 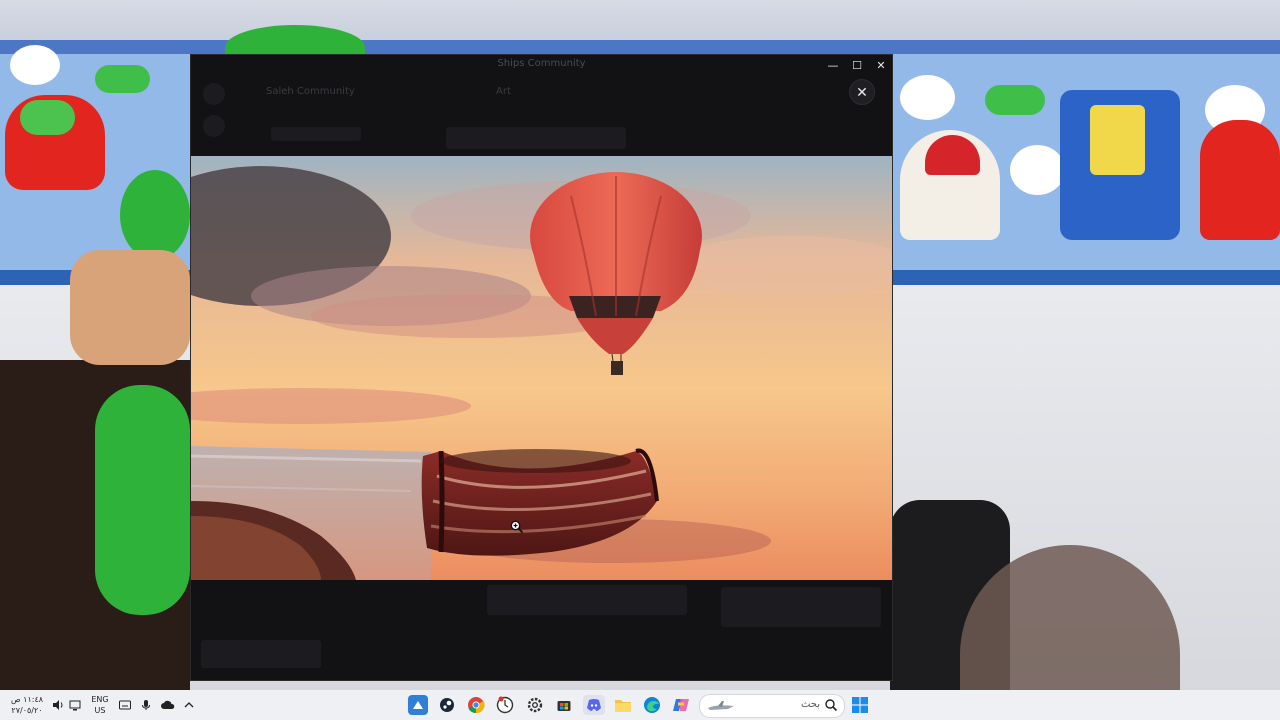 What do you see at coordinates (652, 705) in the screenshot?
I see `edge-icon` at bounding box center [652, 705].